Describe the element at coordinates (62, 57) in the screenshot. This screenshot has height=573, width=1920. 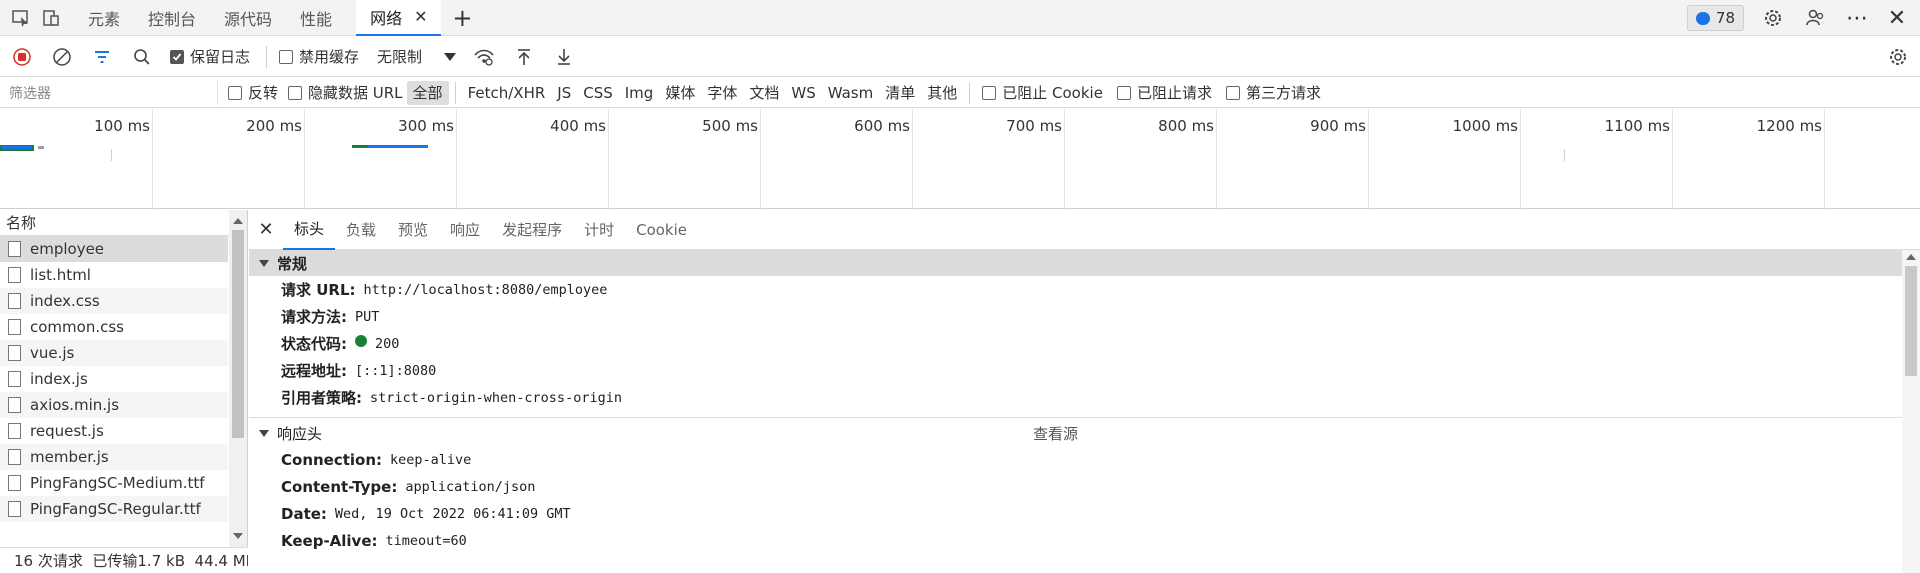
I see `clear-icon` at that location.